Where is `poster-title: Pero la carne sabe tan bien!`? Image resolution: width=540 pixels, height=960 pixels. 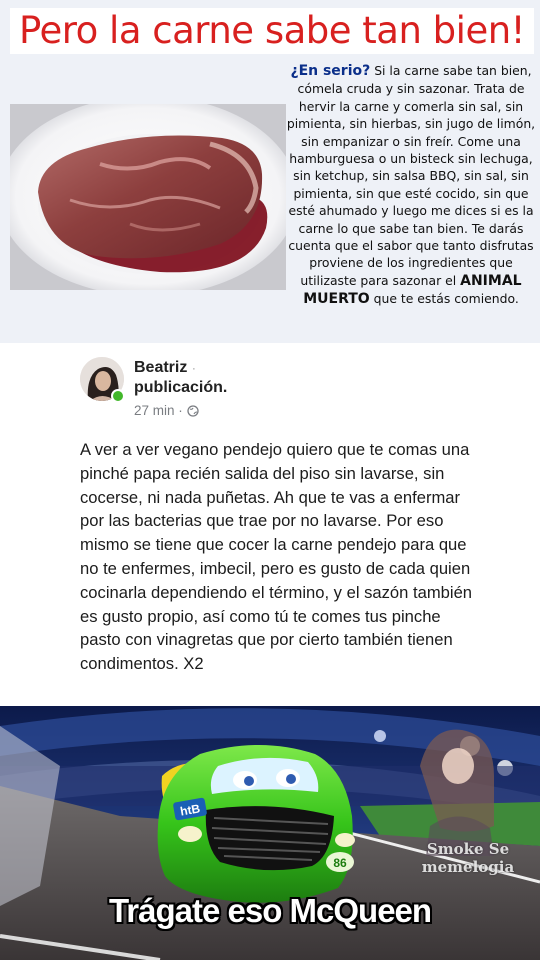 poster-title: Pero la carne sabe tan bien! is located at coordinates (272, 30).